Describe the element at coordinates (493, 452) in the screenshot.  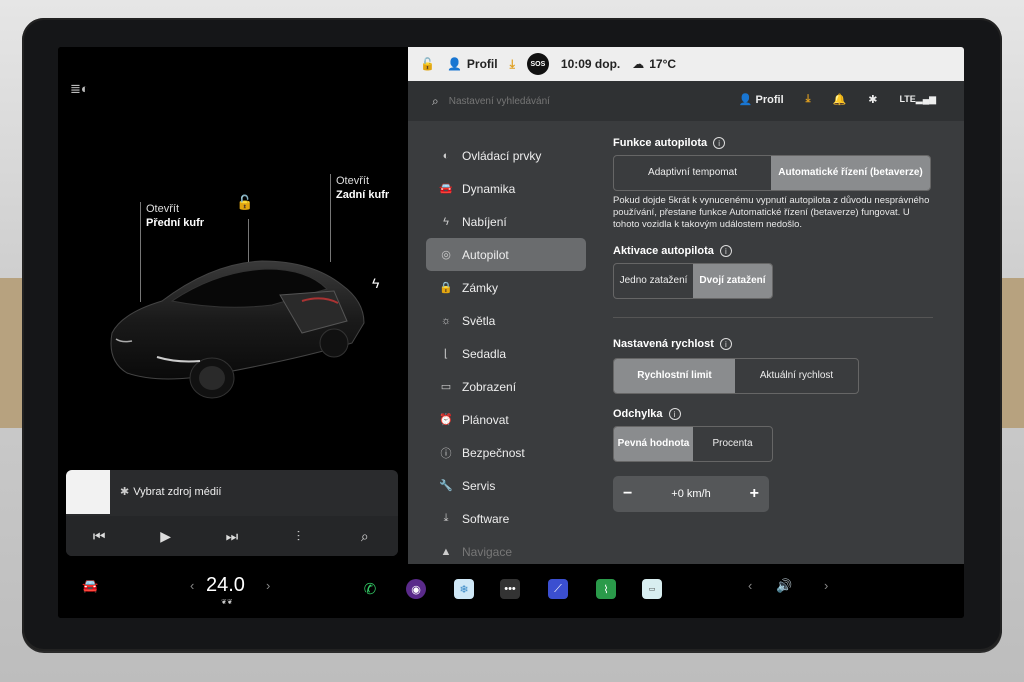
I see `menu-item-label: Bezpečnost` at that location.